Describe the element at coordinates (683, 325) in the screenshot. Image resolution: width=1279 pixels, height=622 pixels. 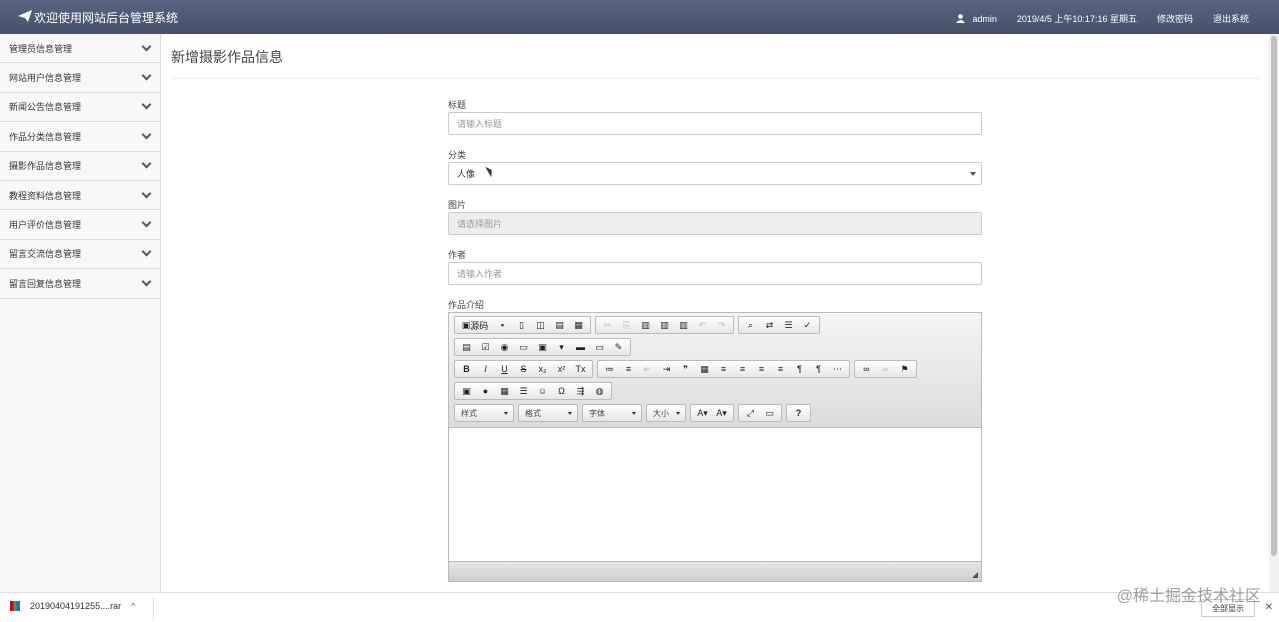
I see `paste-word-icon: ▥` at that location.